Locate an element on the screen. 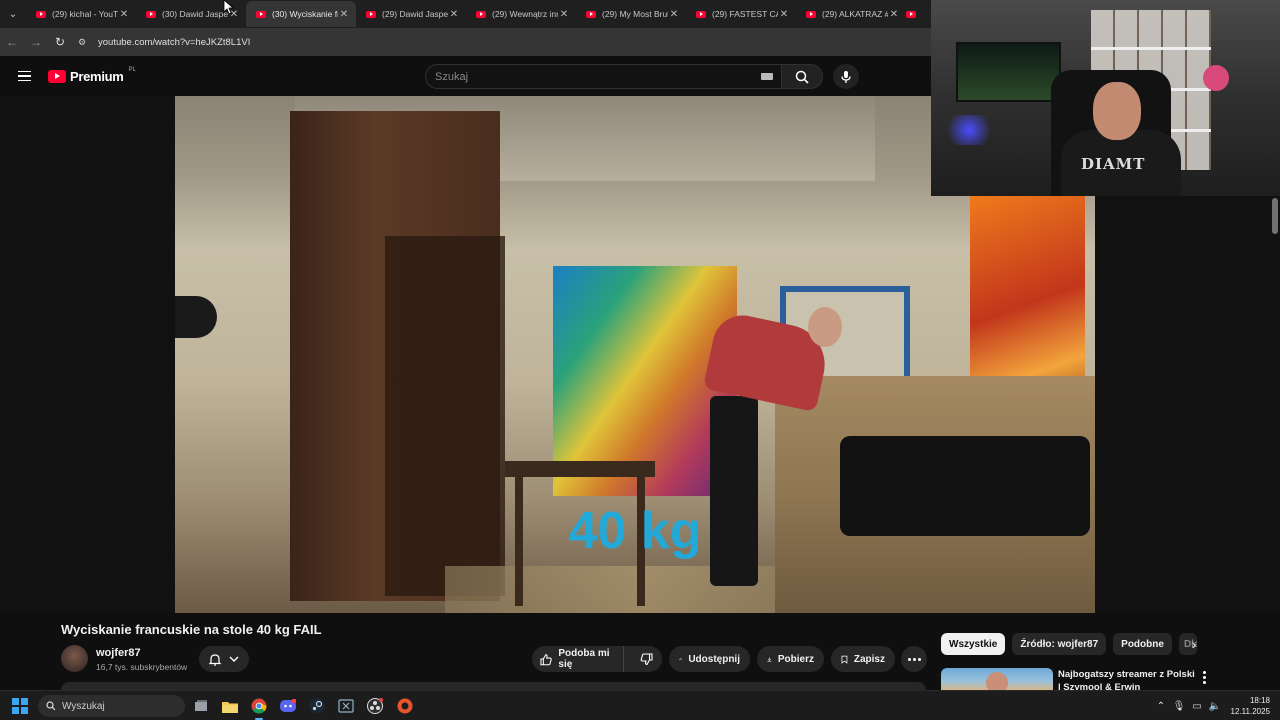 The height and width of the screenshot is (720, 1280). forward-arrow-icon: → is located at coordinates (36, 42).